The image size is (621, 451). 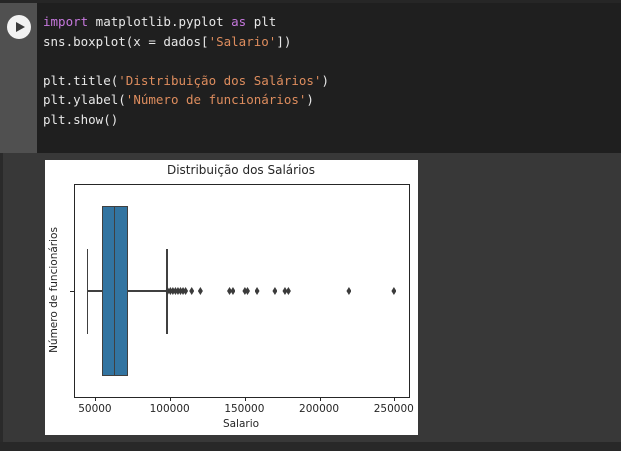 What do you see at coordinates (244, 409) in the screenshot?
I see `x-tick-label: 150000` at bounding box center [244, 409].